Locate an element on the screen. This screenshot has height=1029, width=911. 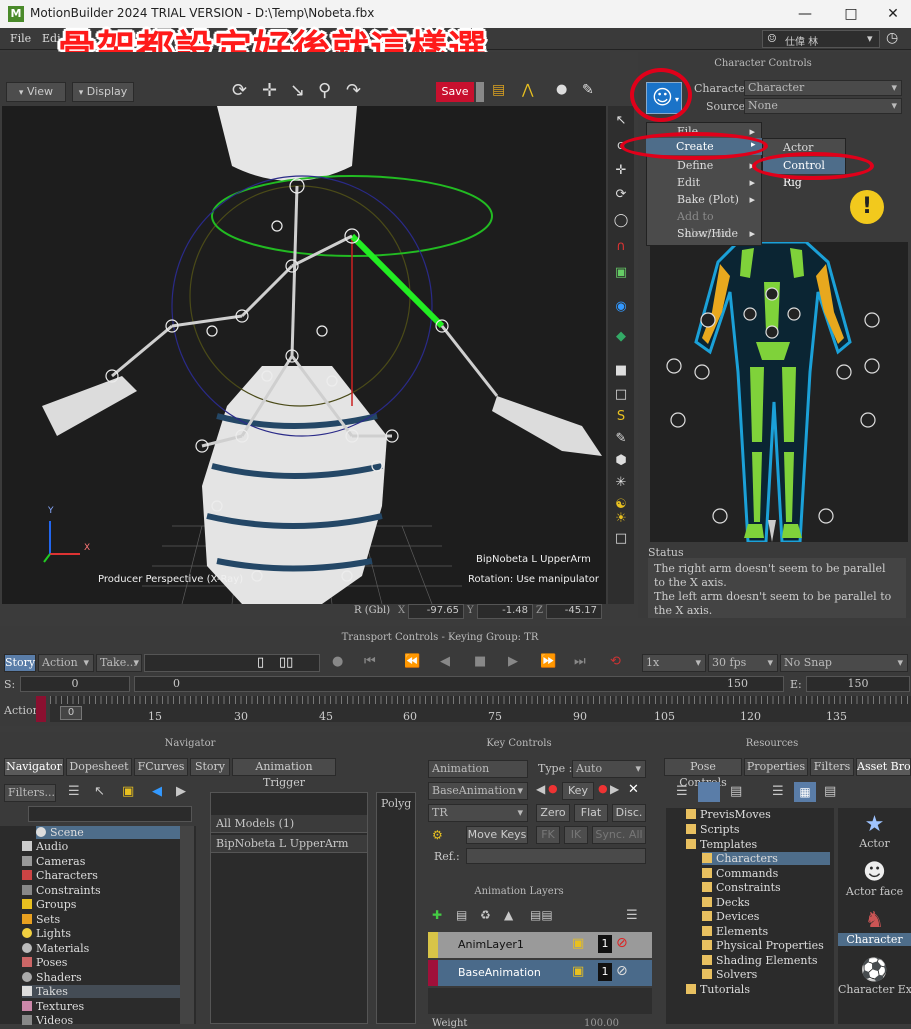
asset-actor: ★ Actor is located at coordinates (874, 836).